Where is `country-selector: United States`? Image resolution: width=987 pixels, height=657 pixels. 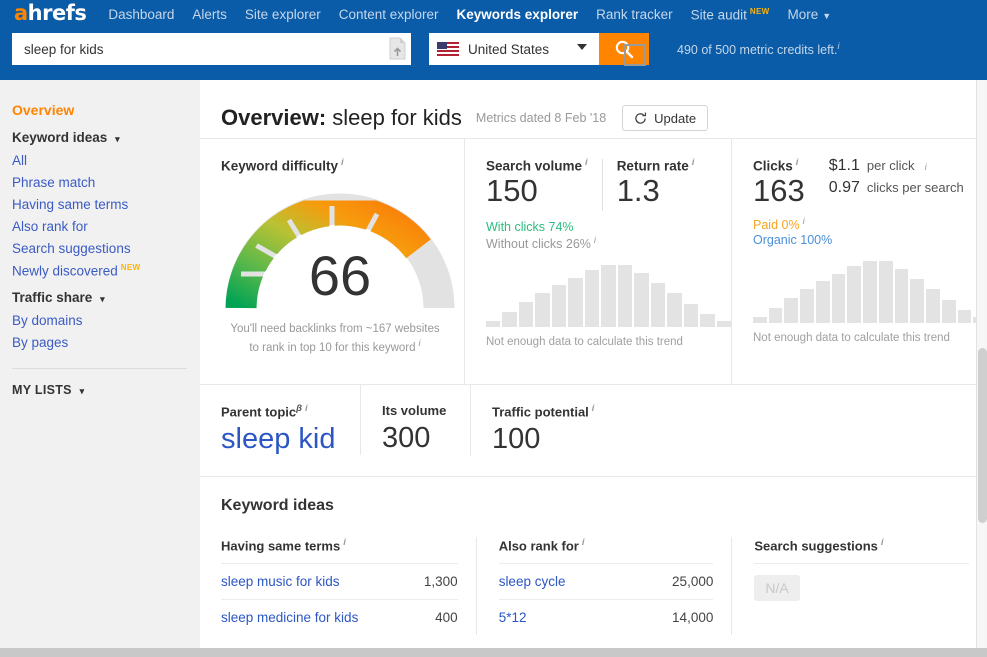
country-selector: United States is located at coordinates (514, 49).